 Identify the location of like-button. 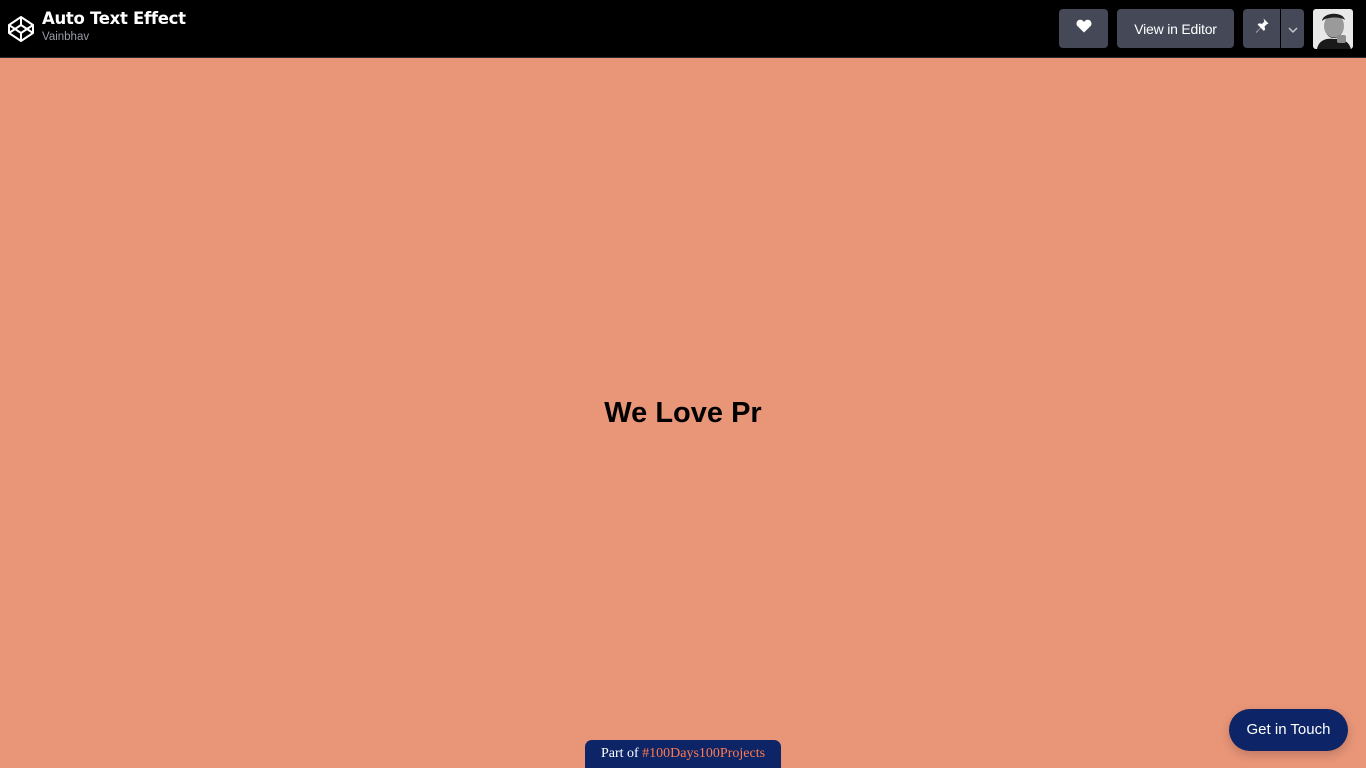
(1083, 28).